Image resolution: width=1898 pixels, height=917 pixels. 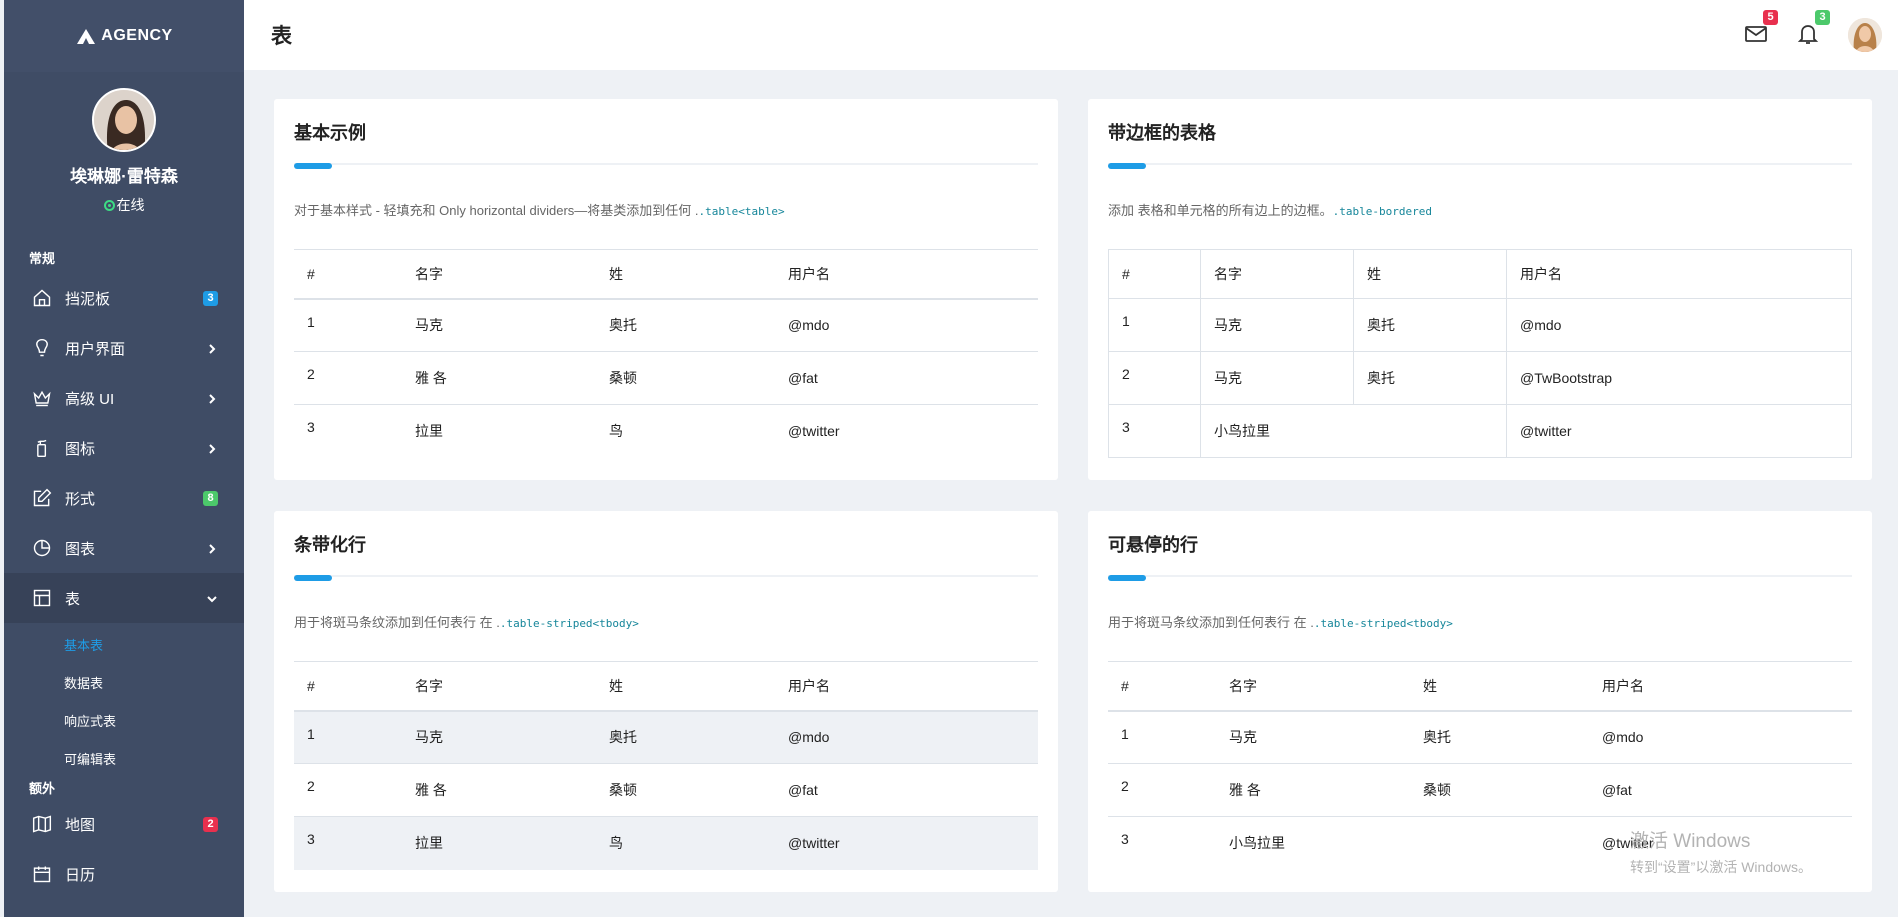 I want to click on sidebar-item-dashboard: 挡泥板 3, so click(x=124, y=298).